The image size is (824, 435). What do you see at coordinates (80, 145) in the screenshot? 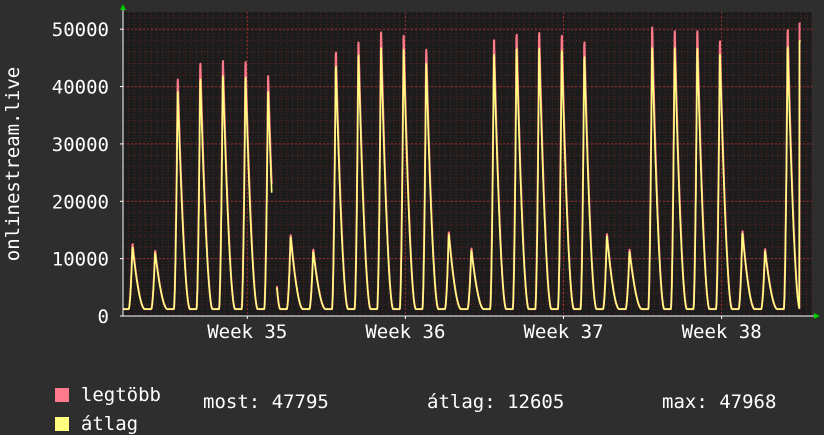
I see `y-tick-label: 30000` at bounding box center [80, 145].